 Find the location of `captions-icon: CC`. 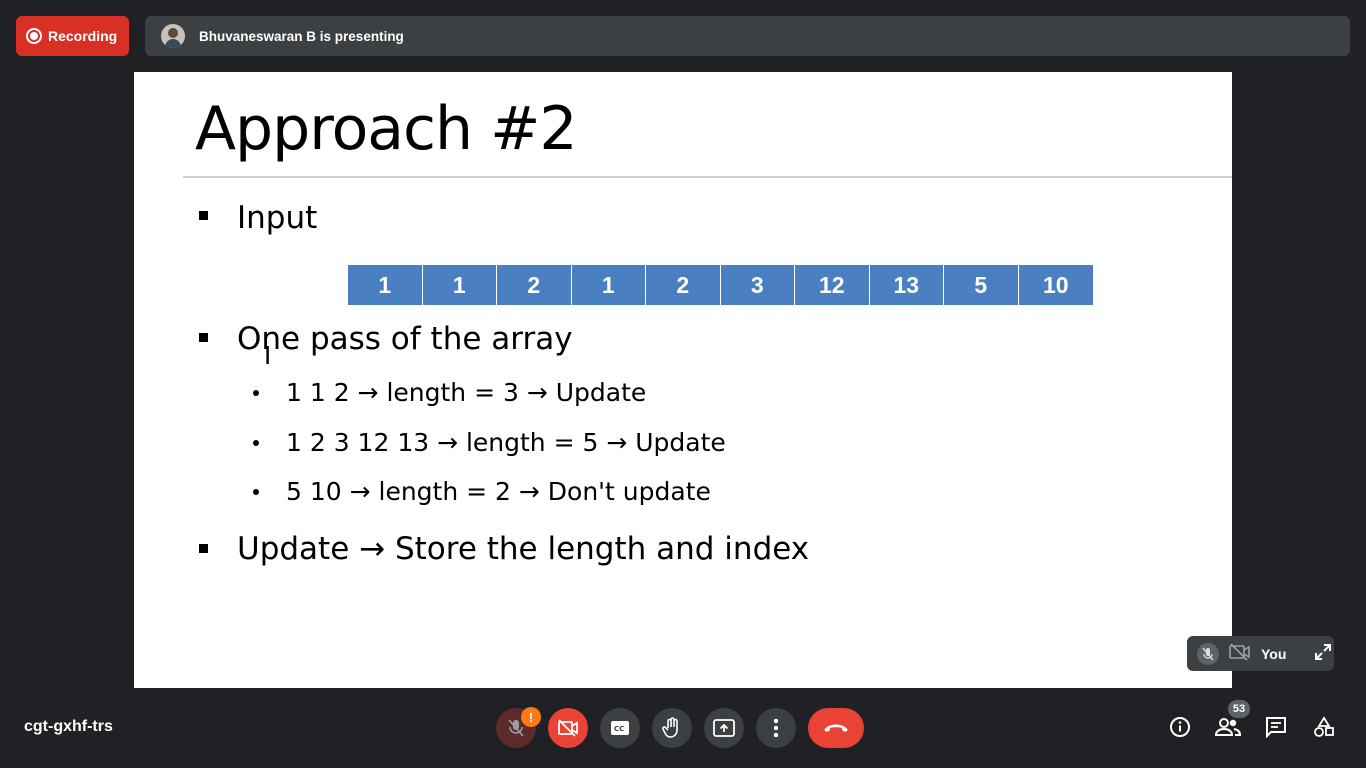

captions-icon: CC is located at coordinates (620, 728).